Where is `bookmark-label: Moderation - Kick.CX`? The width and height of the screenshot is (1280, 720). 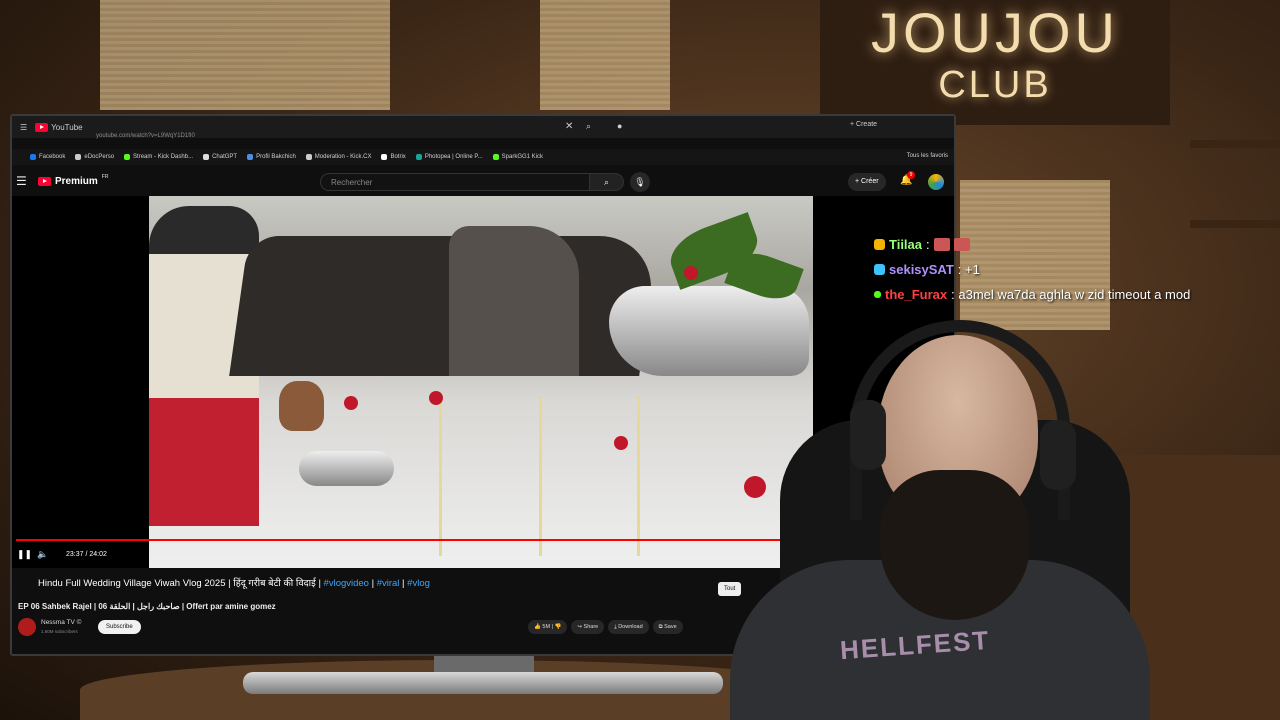 bookmark-label: Moderation - Kick.CX is located at coordinates (343, 157).